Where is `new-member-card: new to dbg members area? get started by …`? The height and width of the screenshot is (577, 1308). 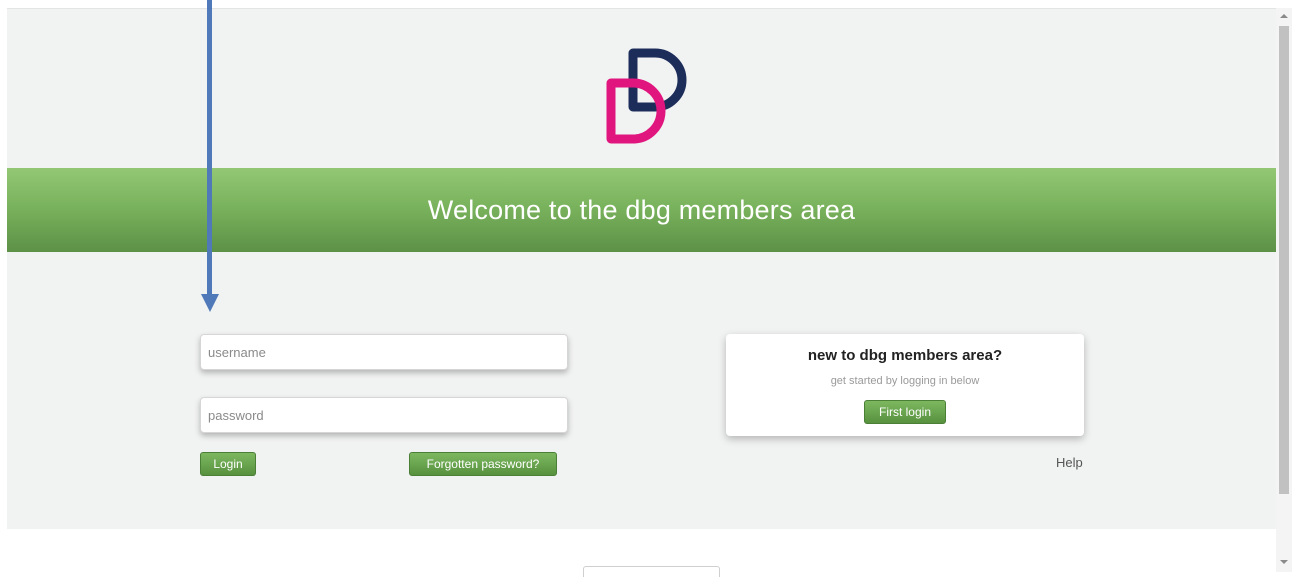 new-member-card: new to dbg members area? get started by … is located at coordinates (905, 385).